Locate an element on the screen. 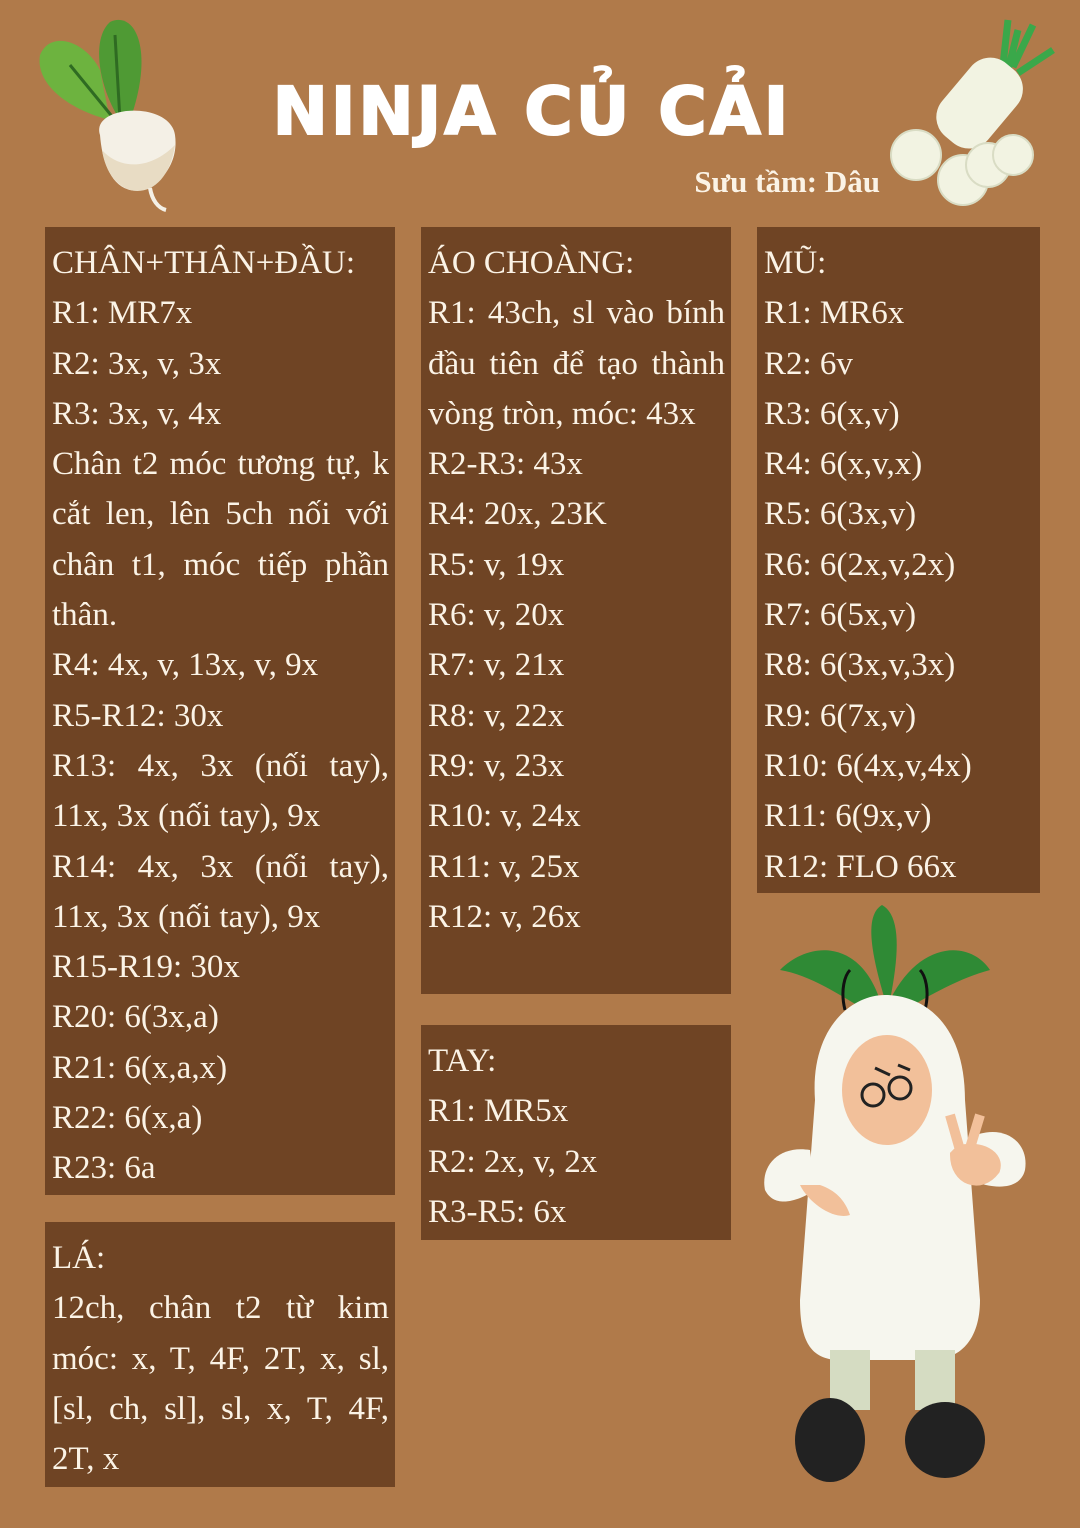  row-line: R11: v, 25x is located at coordinates (504, 866).